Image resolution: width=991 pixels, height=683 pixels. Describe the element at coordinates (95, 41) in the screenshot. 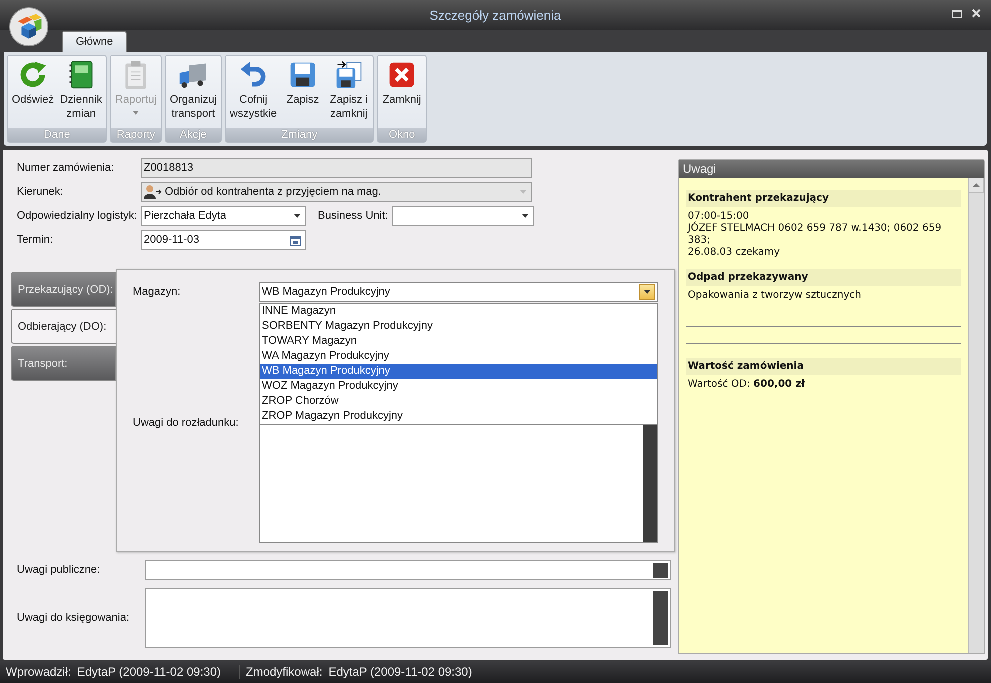

I see `ribbon-tab: Główne` at that location.